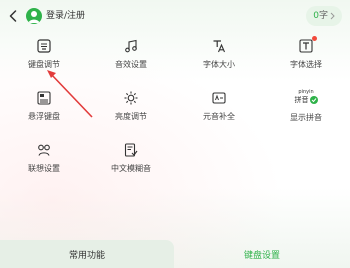  Describe the element at coordinates (301, 100) in the screenshot. I see `pinyin-icon-bottom-text: 拼音` at that location.